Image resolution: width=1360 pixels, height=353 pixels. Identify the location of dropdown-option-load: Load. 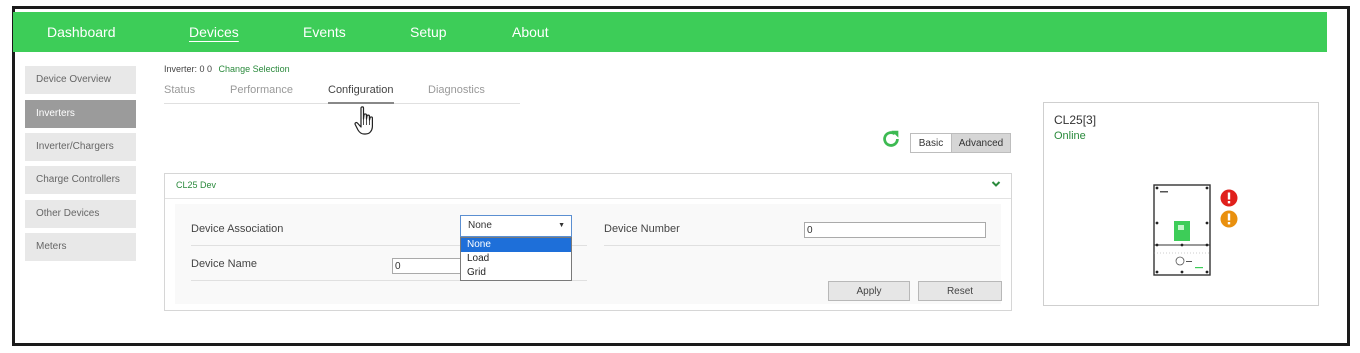
(516, 259).